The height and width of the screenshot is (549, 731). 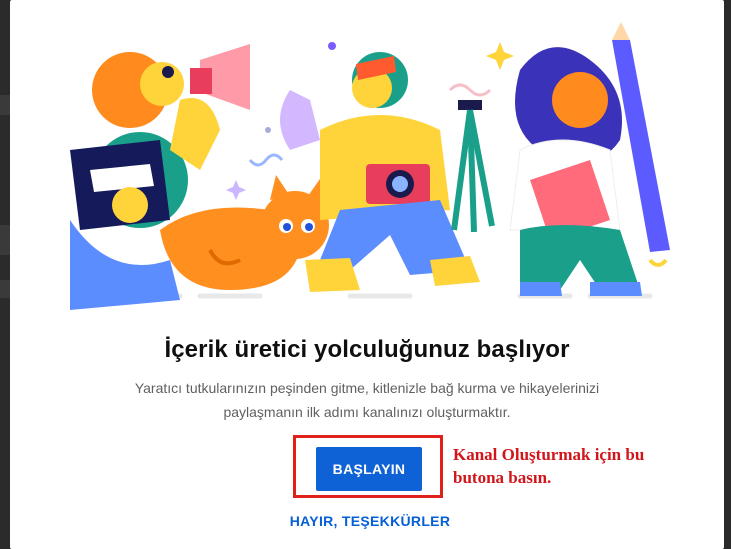 What do you see at coordinates (369, 469) in the screenshot?
I see `start-button: BAŞLAYIN` at bounding box center [369, 469].